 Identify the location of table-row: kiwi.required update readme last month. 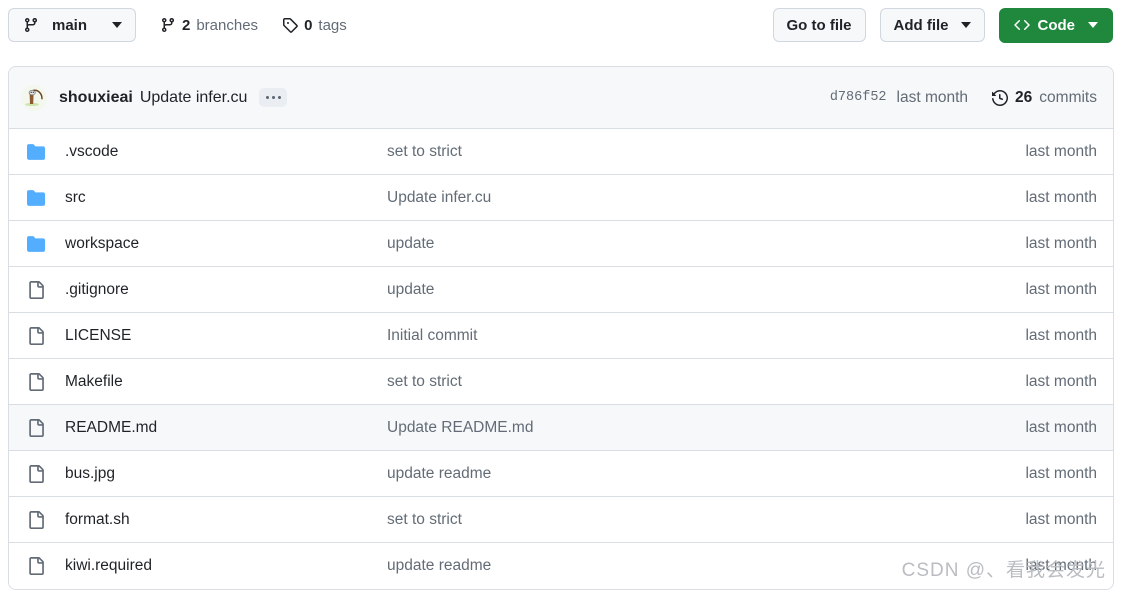
(561, 566).